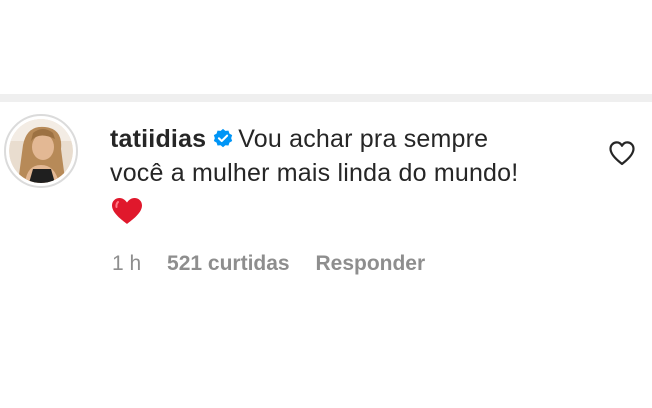 This screenshot has width=652, height=408. I want to click on comment-emoji, so click(340, 212).